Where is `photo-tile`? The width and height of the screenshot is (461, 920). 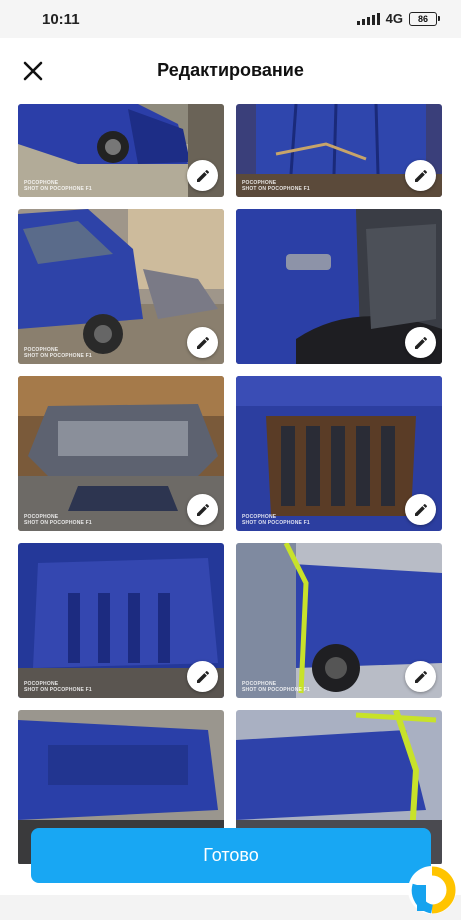
photo-tile is located at coordinates (339, 286).